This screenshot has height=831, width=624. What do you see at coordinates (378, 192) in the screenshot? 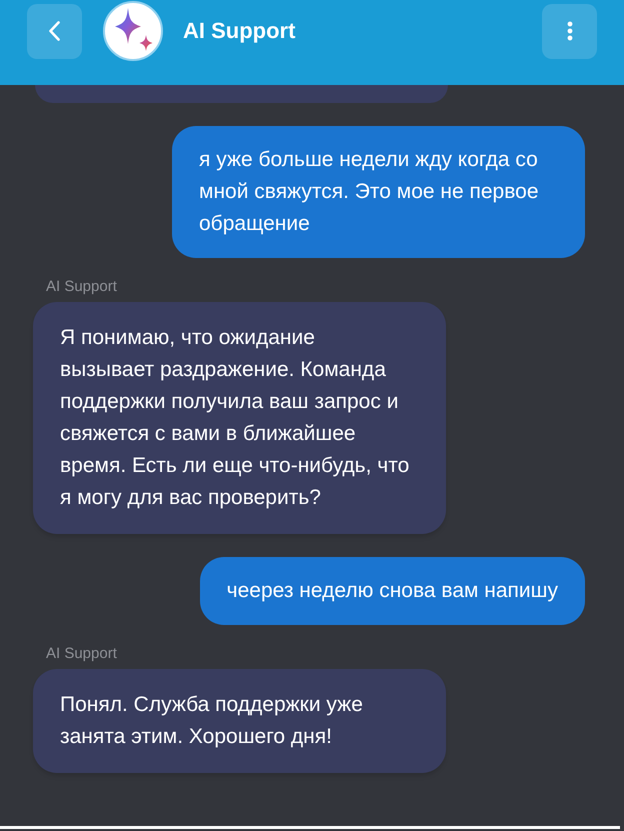
I see `user-message: я уже больше недели жду когда со мной свяжутся. Это мое не первое обращение` at bounding box center [378, 192].